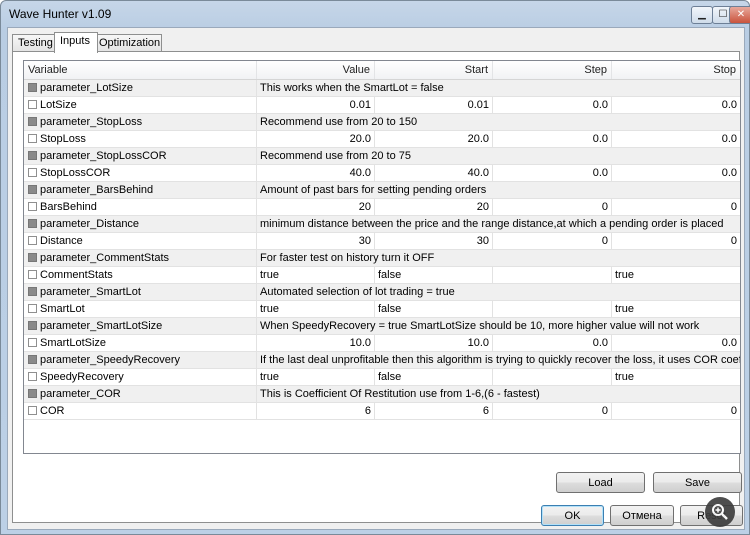 The width and height of the screenshot is (750, 535). I want to click on maximize-icon: ☐, so click(723, 14).